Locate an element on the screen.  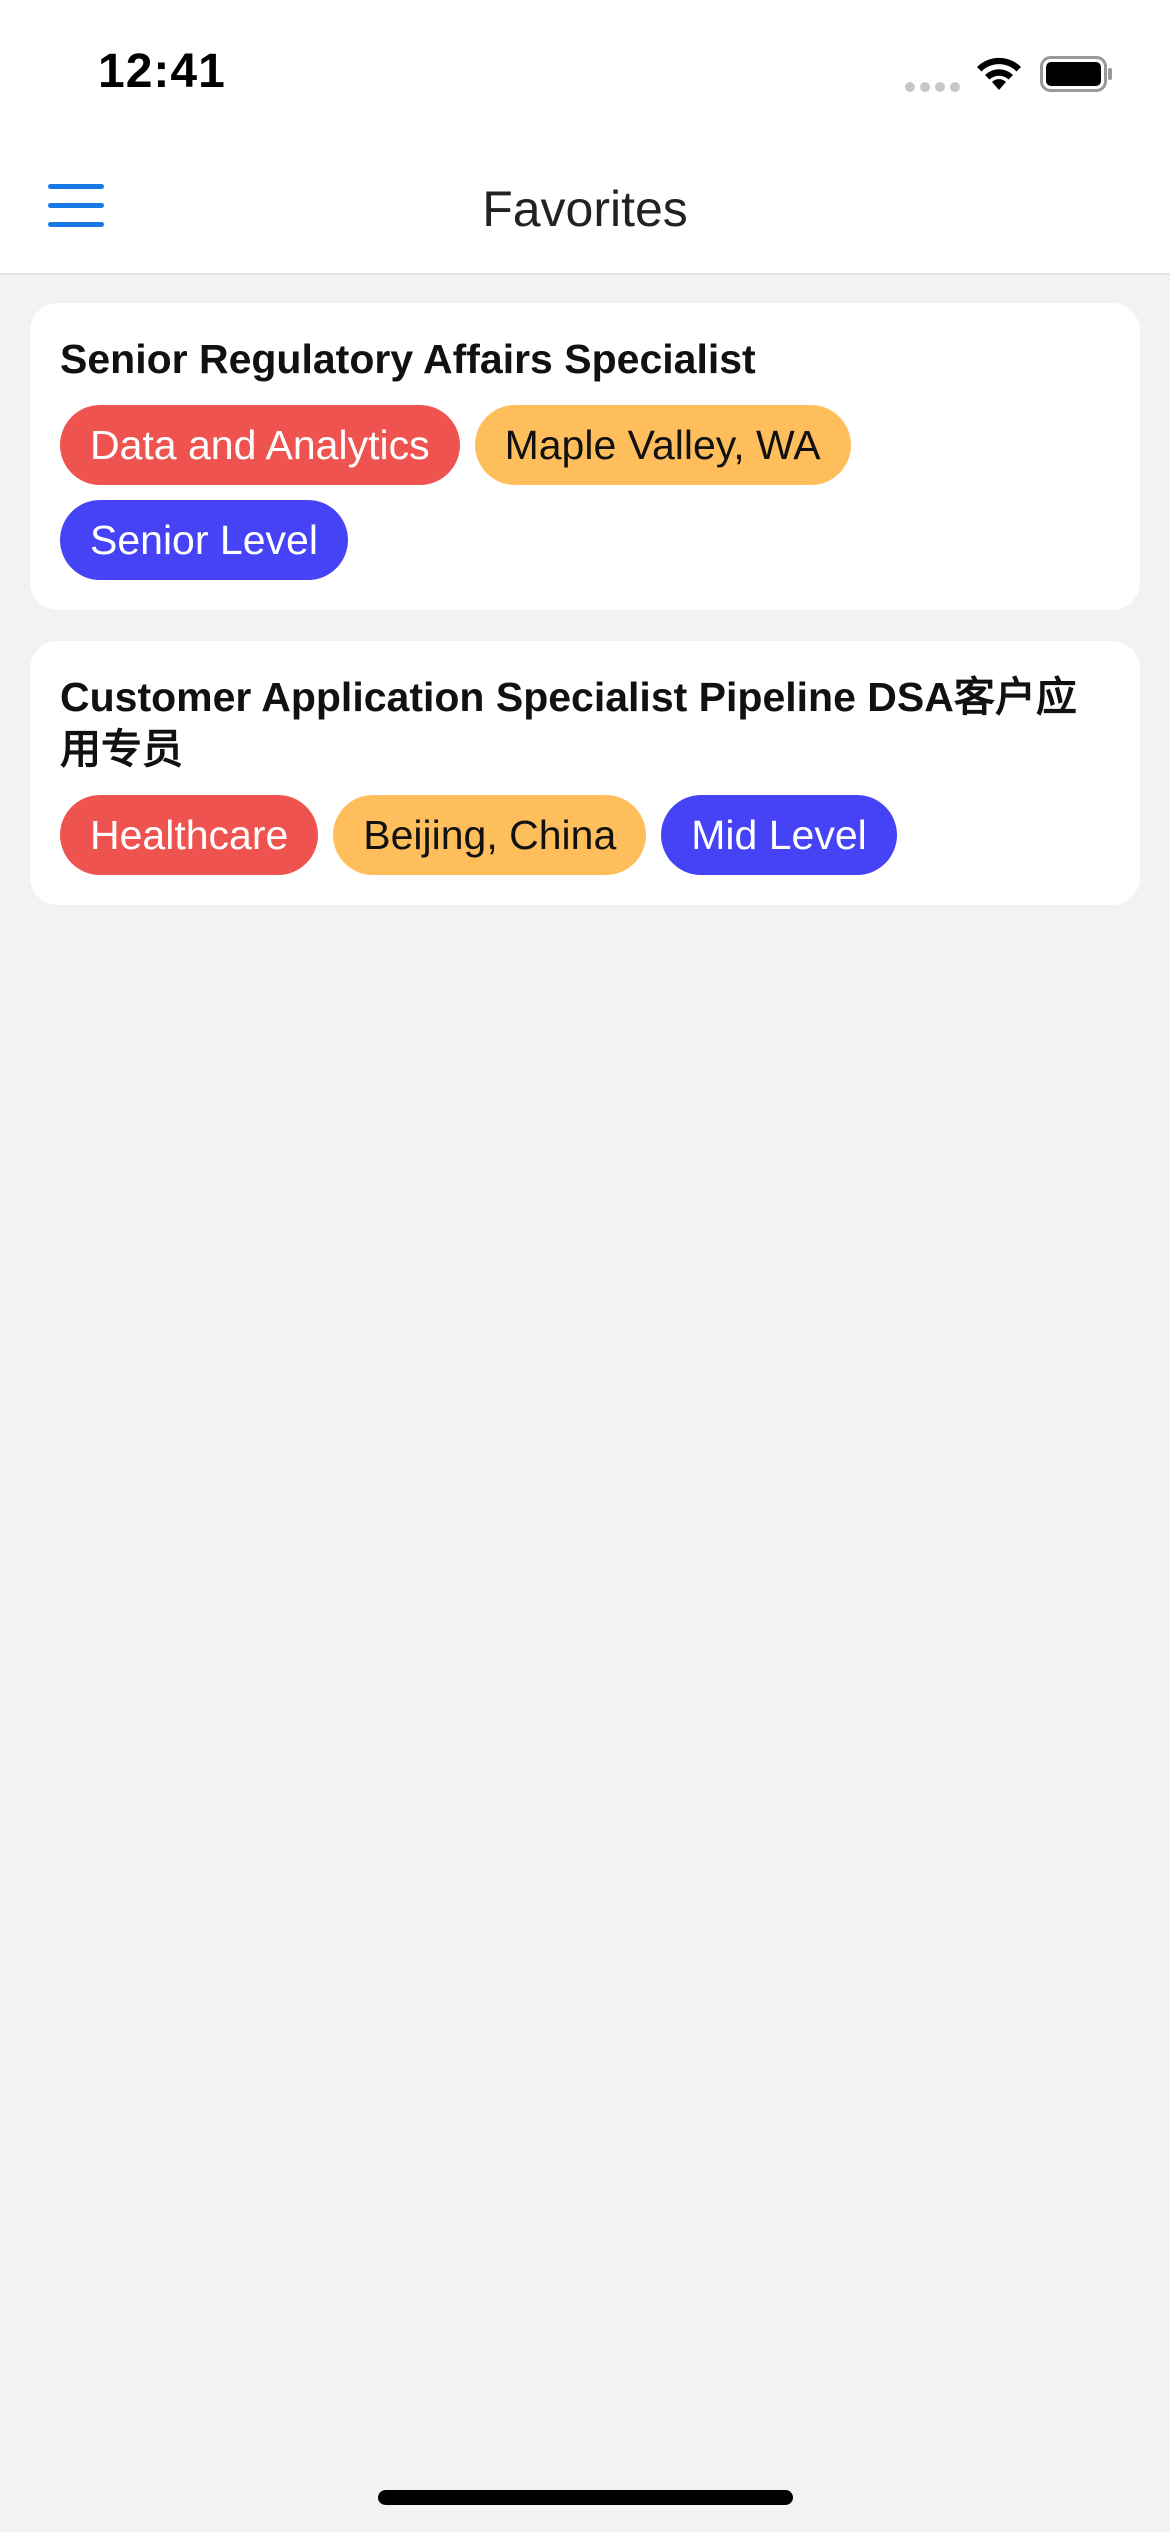
status-time: 12:41 is located at coordinates (162, 71).